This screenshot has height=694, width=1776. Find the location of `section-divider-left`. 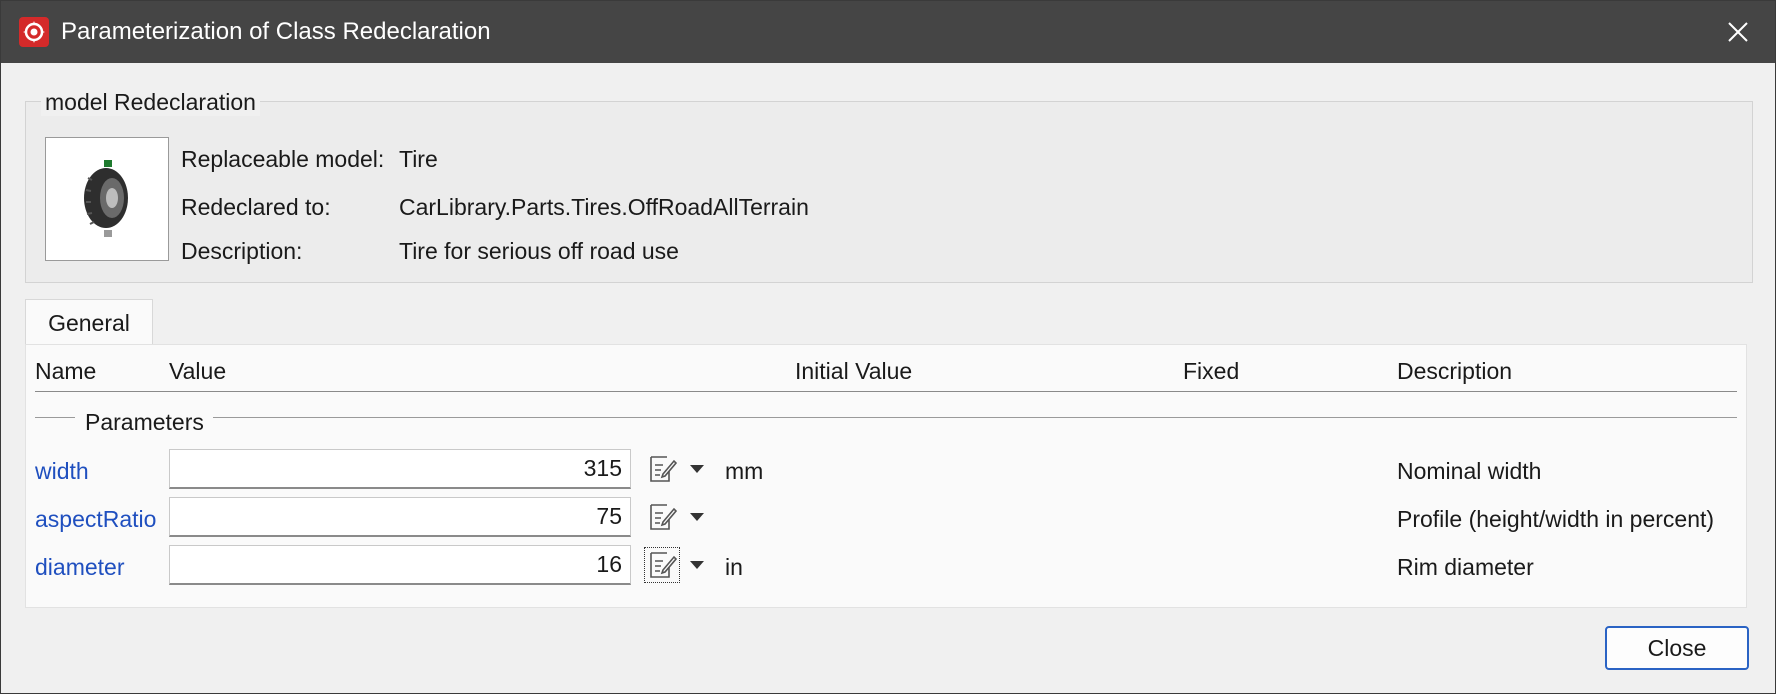

section-divider-left is located at coordinates (55, 417).